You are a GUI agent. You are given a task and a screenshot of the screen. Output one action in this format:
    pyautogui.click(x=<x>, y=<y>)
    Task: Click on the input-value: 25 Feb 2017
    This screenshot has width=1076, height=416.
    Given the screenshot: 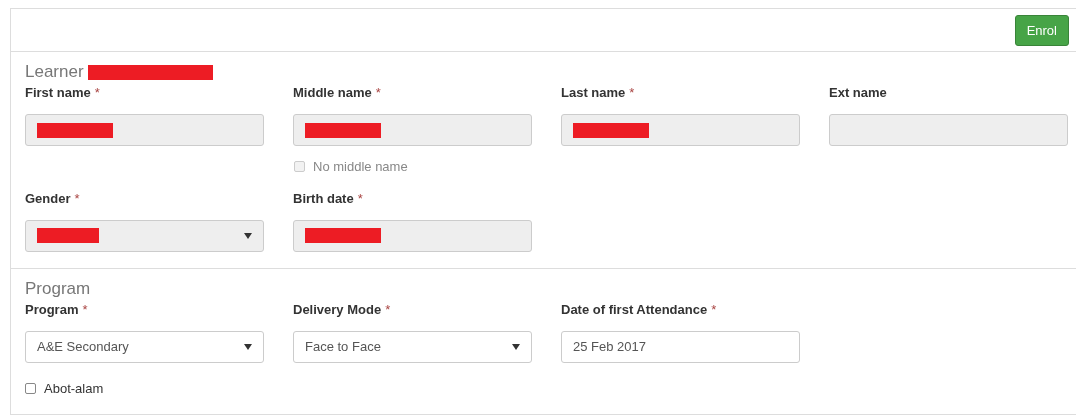 What is the action you would take?
    pyautogui.click(x=609, y=346)
    